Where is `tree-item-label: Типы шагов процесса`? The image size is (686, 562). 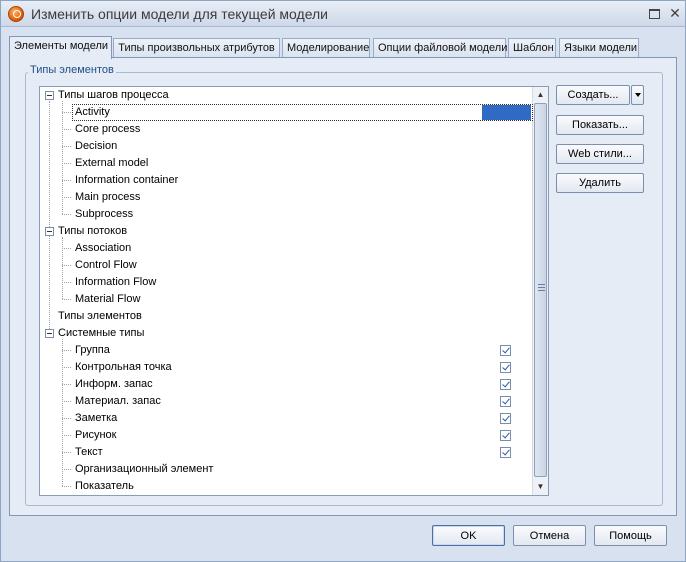
tree-item-label: Типы шагов процесса is located at coordinates (113, 95).